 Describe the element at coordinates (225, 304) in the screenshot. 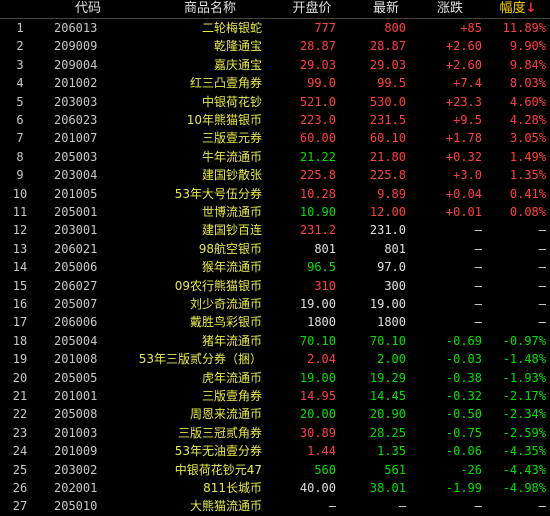

I see `row-name: 刘少奇流通币` at that location.